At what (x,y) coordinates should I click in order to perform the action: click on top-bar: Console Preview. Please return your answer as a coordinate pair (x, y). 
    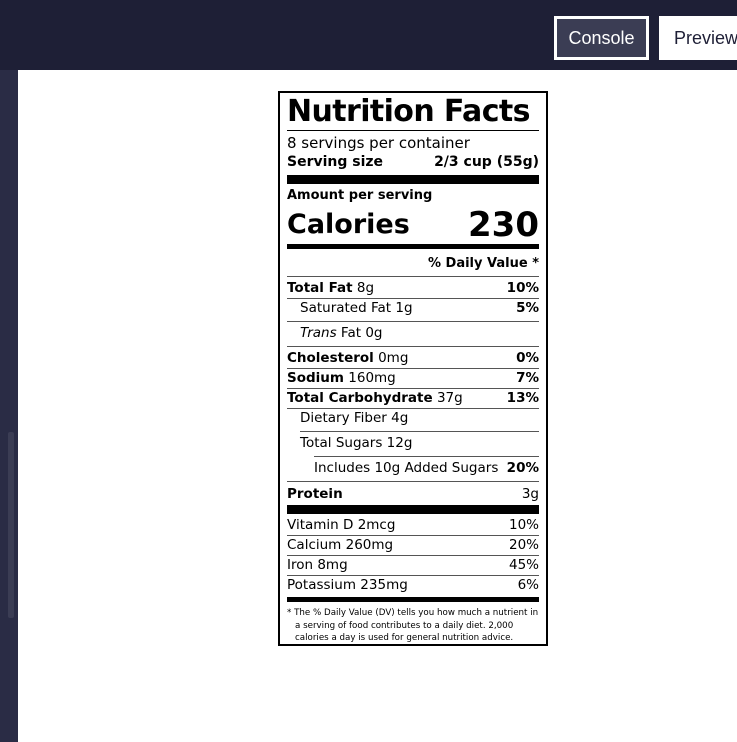
    Looking at the image, I should click on (368, 35).